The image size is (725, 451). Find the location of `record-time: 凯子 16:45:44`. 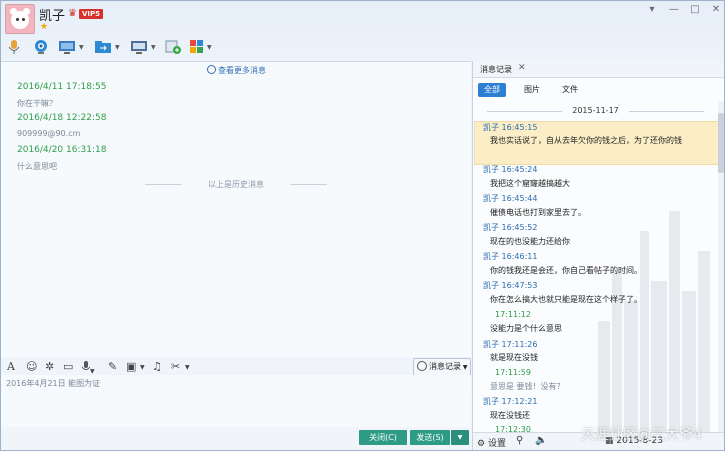

record-time: 凯子 16:45:44 is located at coordinates (510, 198).